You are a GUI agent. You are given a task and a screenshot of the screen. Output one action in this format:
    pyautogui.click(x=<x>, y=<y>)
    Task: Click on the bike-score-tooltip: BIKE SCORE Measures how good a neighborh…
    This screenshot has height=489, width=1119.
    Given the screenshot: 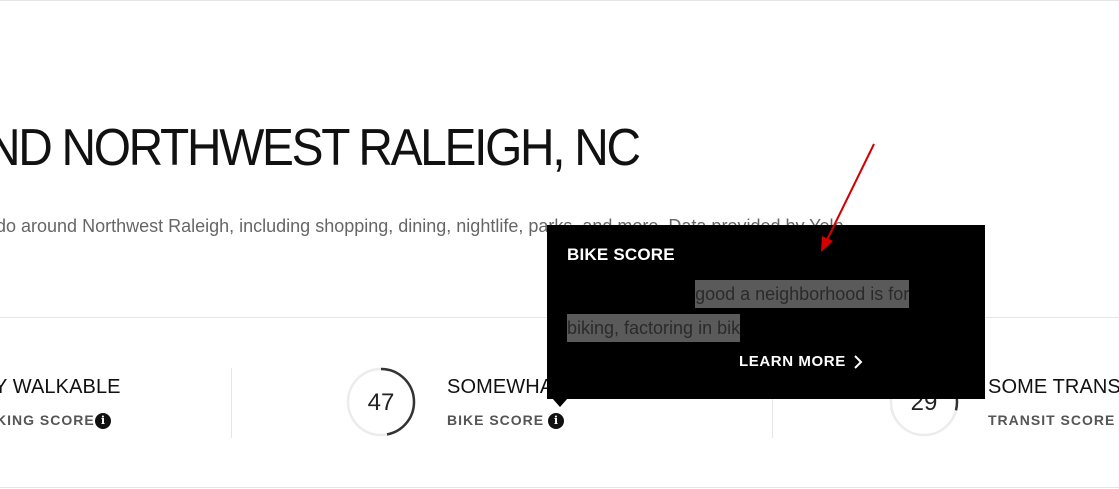 What is the action you would take?
    pyautogui.click(x=766, y=312)
    